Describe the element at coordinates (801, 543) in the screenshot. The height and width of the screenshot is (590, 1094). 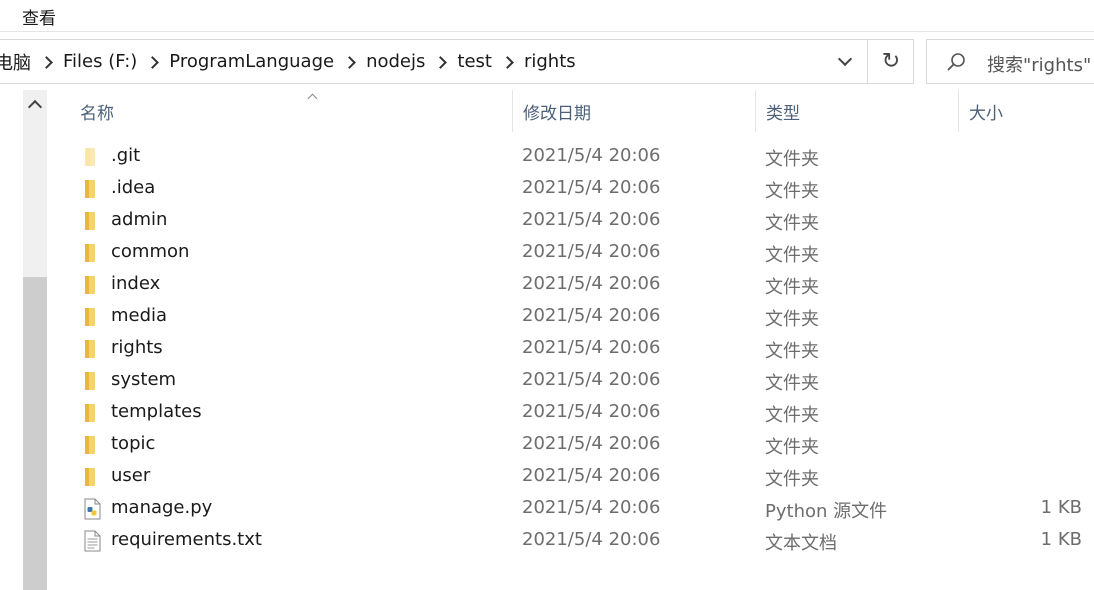
I see `file-type: 文本文档` at that location.